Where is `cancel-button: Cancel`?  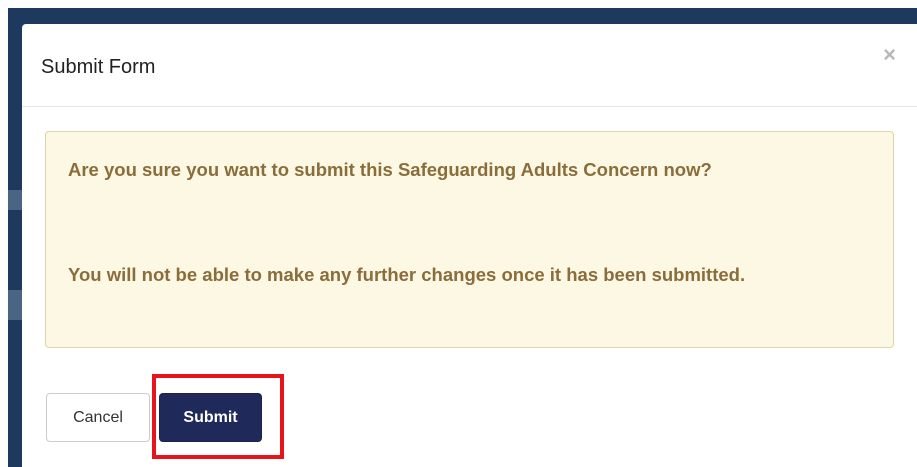
cancel-button: Cancel is located at coordinates (98, 417).